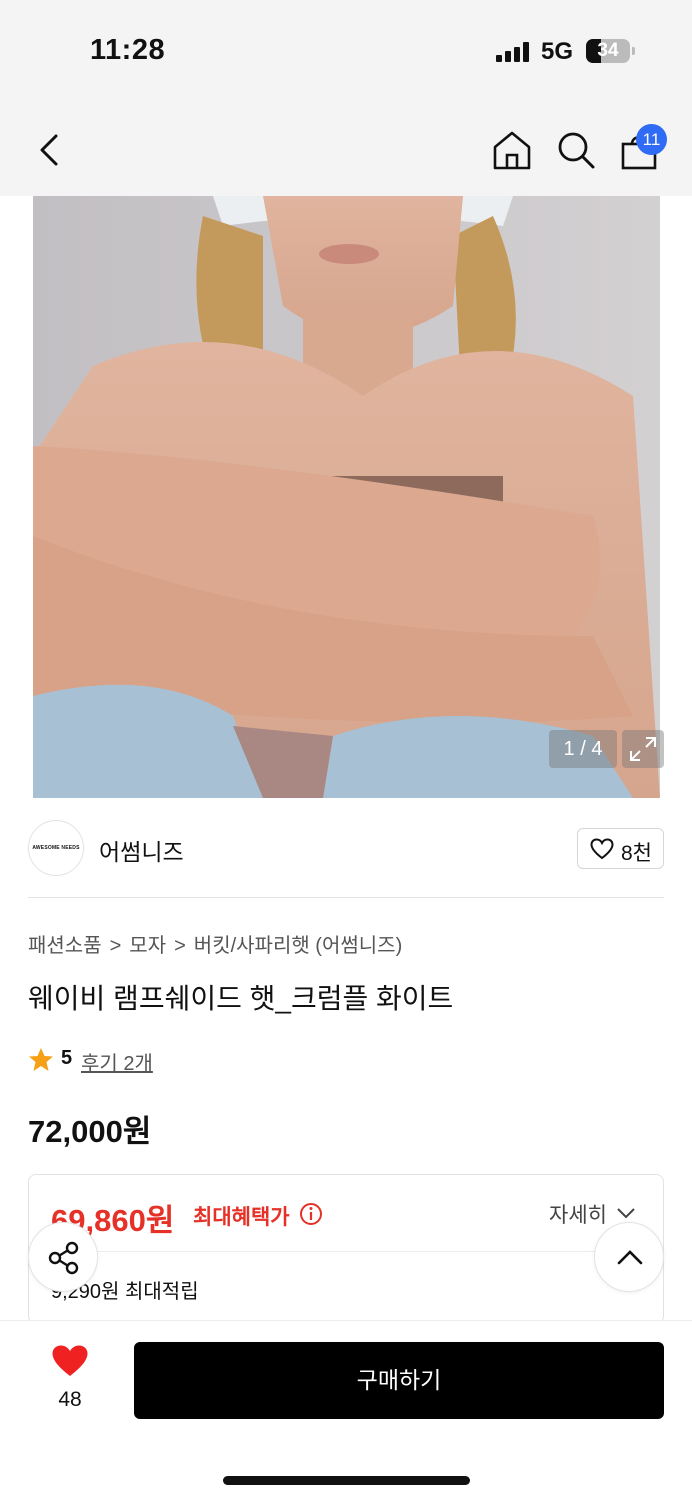  I want to click on expand-image-button, so click(643, 749).